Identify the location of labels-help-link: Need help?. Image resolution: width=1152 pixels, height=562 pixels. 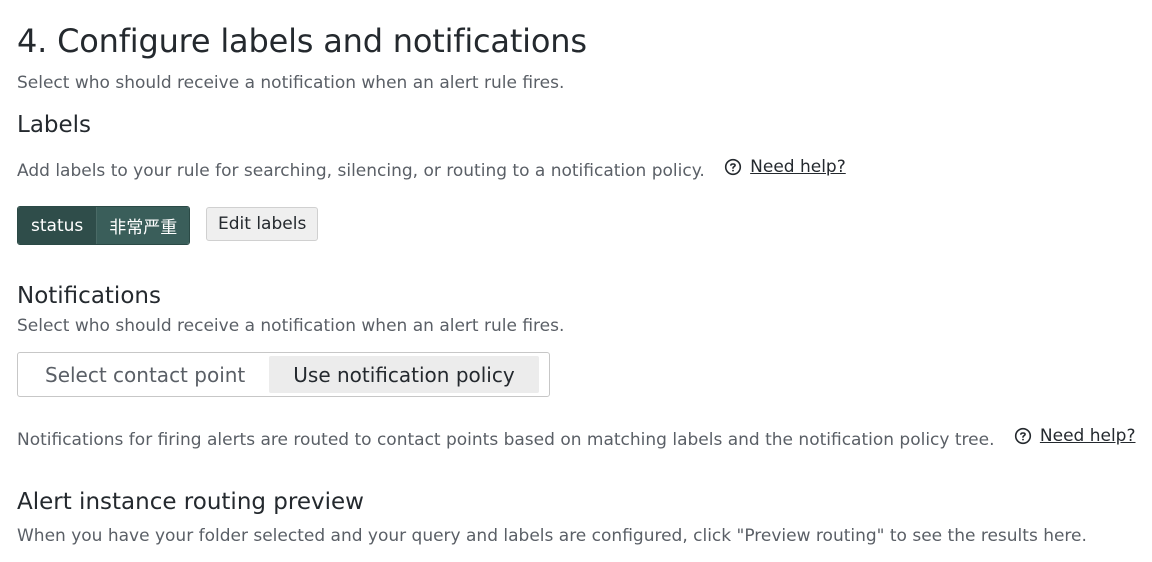
(798, 167).